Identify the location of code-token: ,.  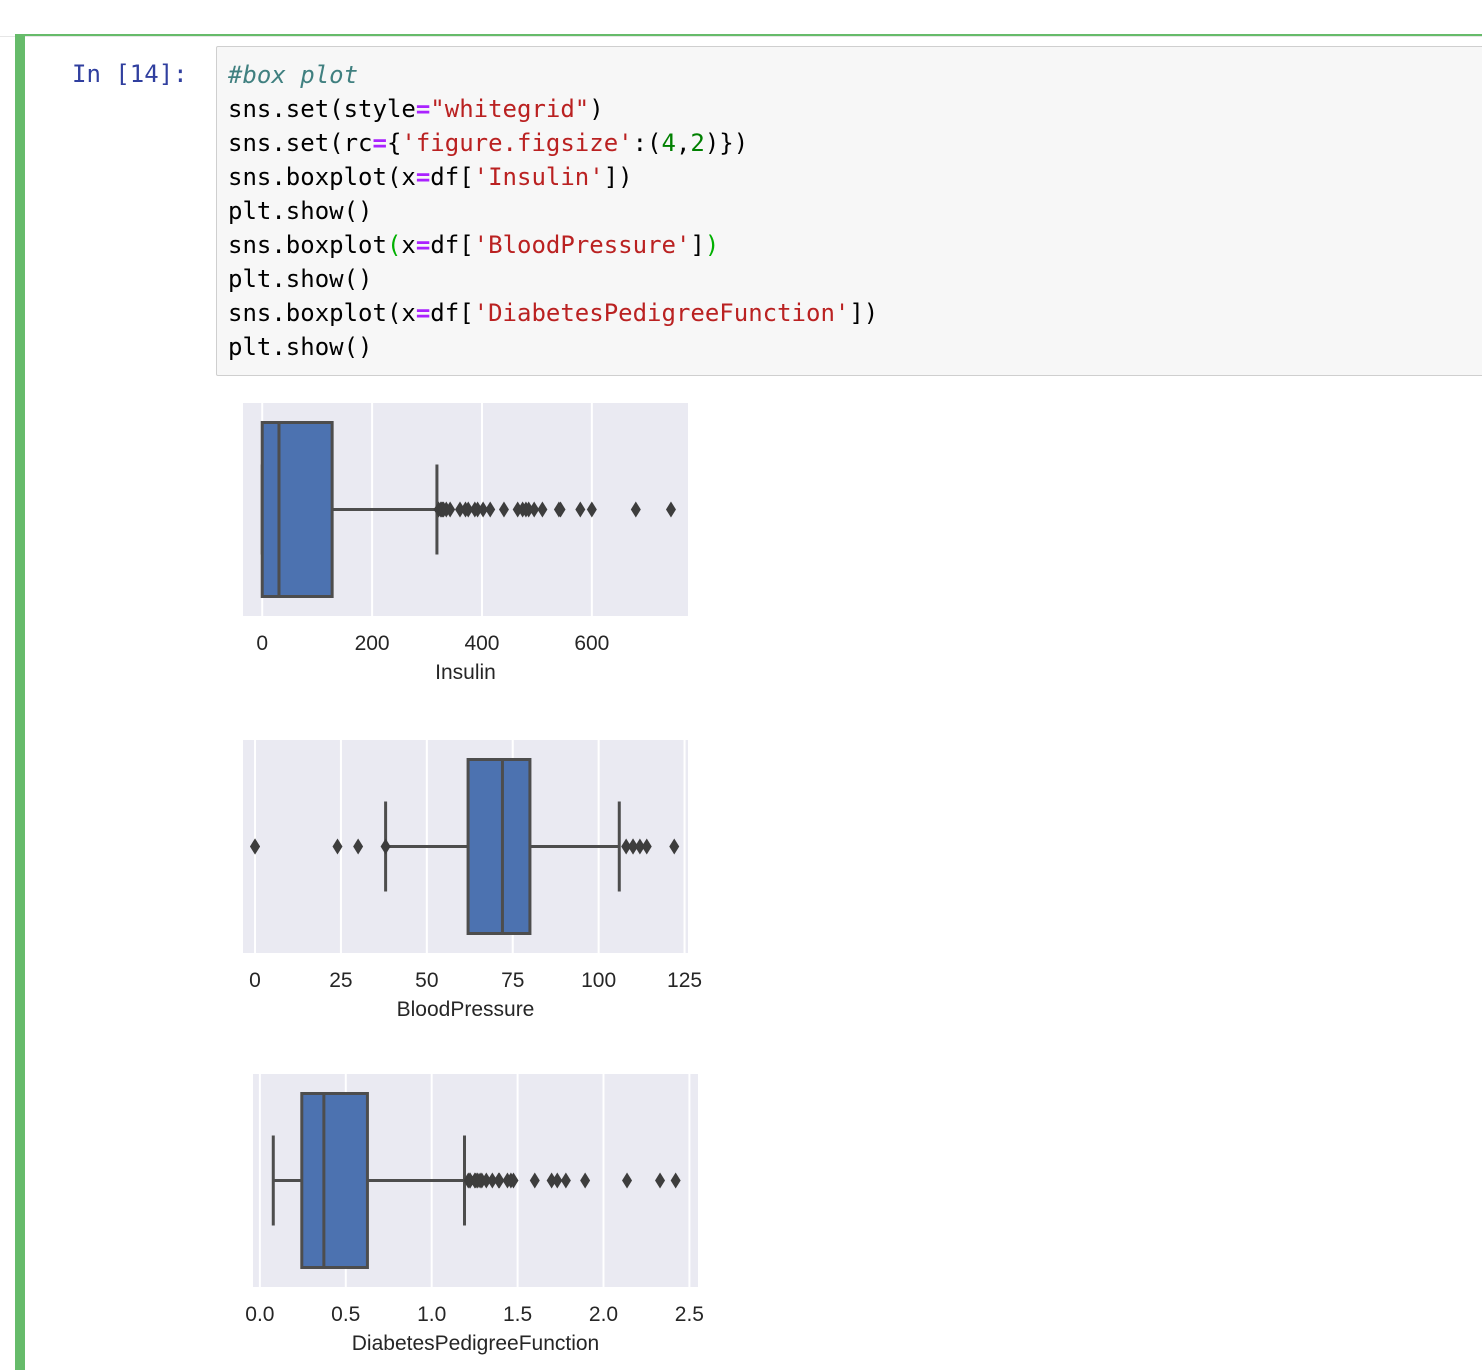
(683, 143).